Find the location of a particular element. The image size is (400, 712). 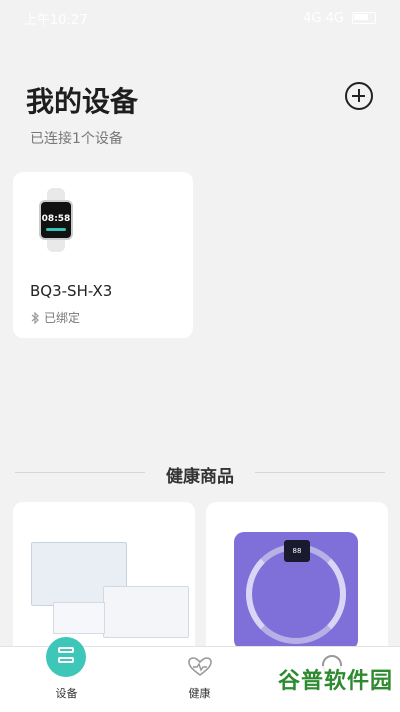

watermark: 谷普软件园 is located at coordinates (336, 682).